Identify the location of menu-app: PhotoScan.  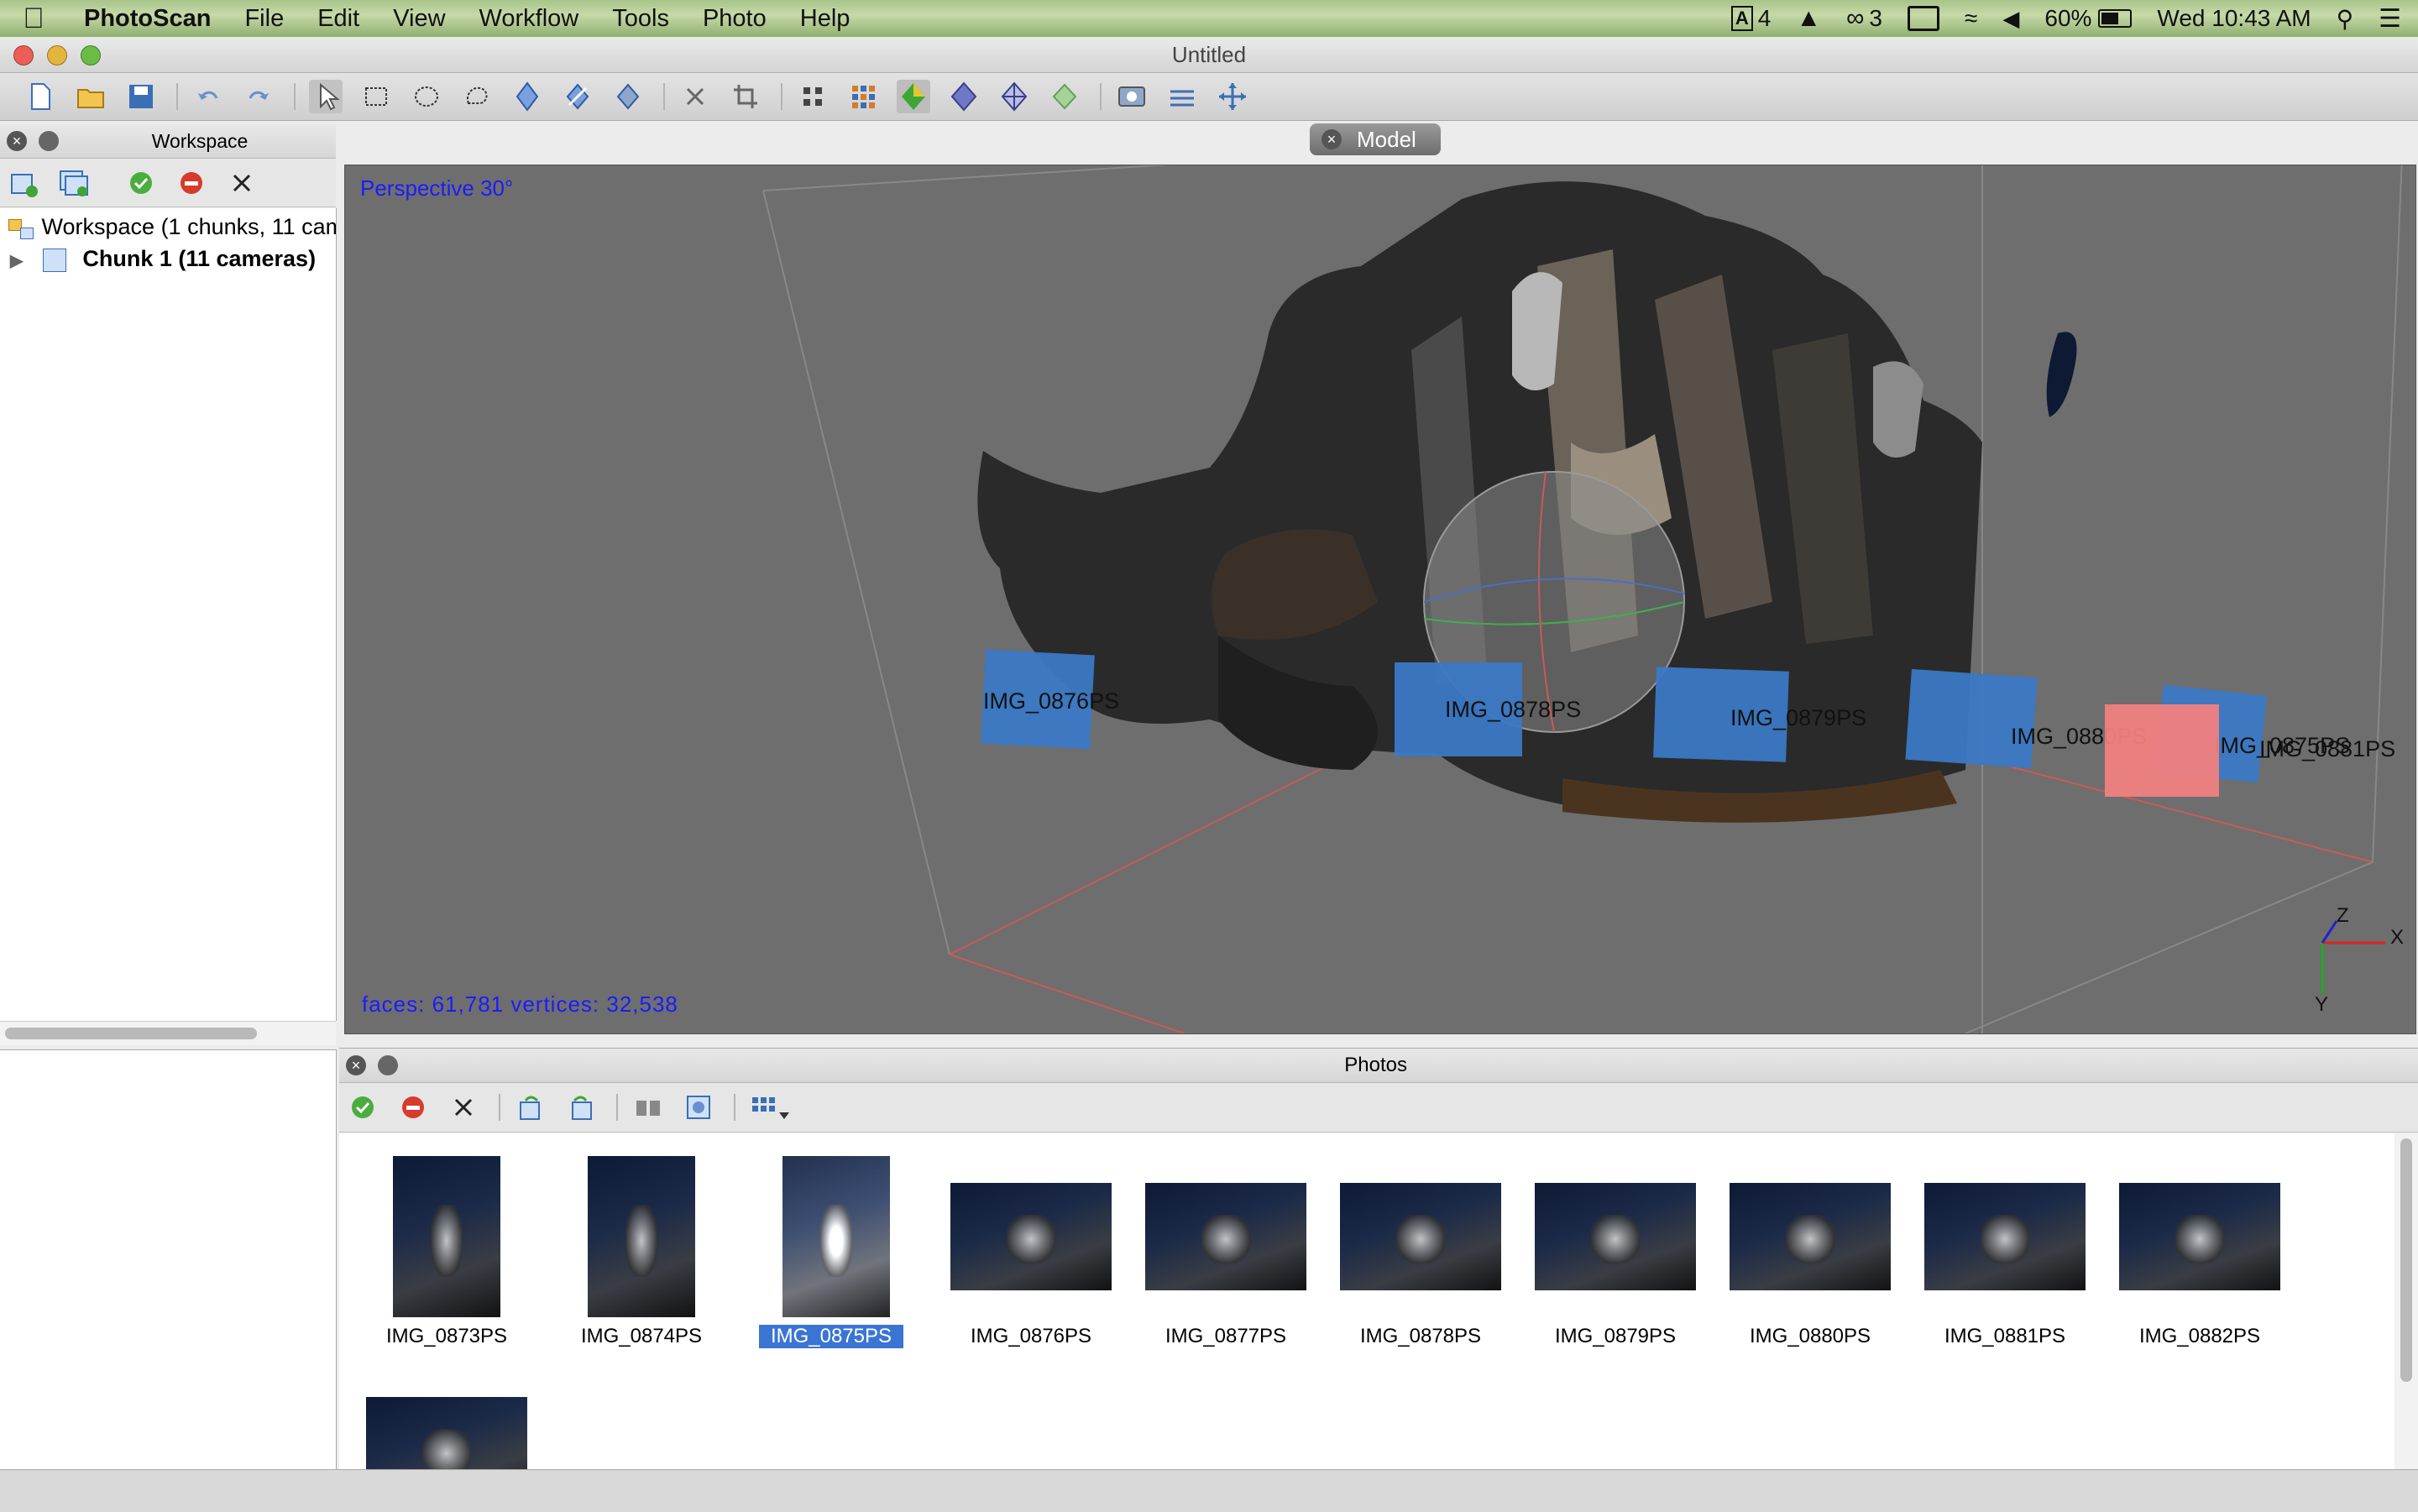
(147, 19).